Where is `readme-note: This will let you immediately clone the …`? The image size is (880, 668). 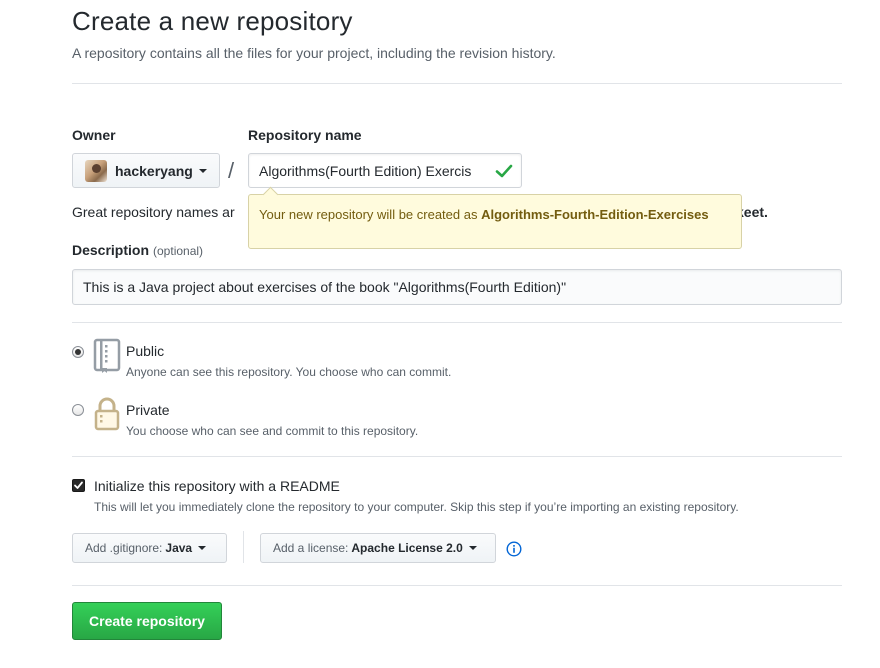
readme-note: This will let you immediately clone the … is located at coordinates (416, 507).